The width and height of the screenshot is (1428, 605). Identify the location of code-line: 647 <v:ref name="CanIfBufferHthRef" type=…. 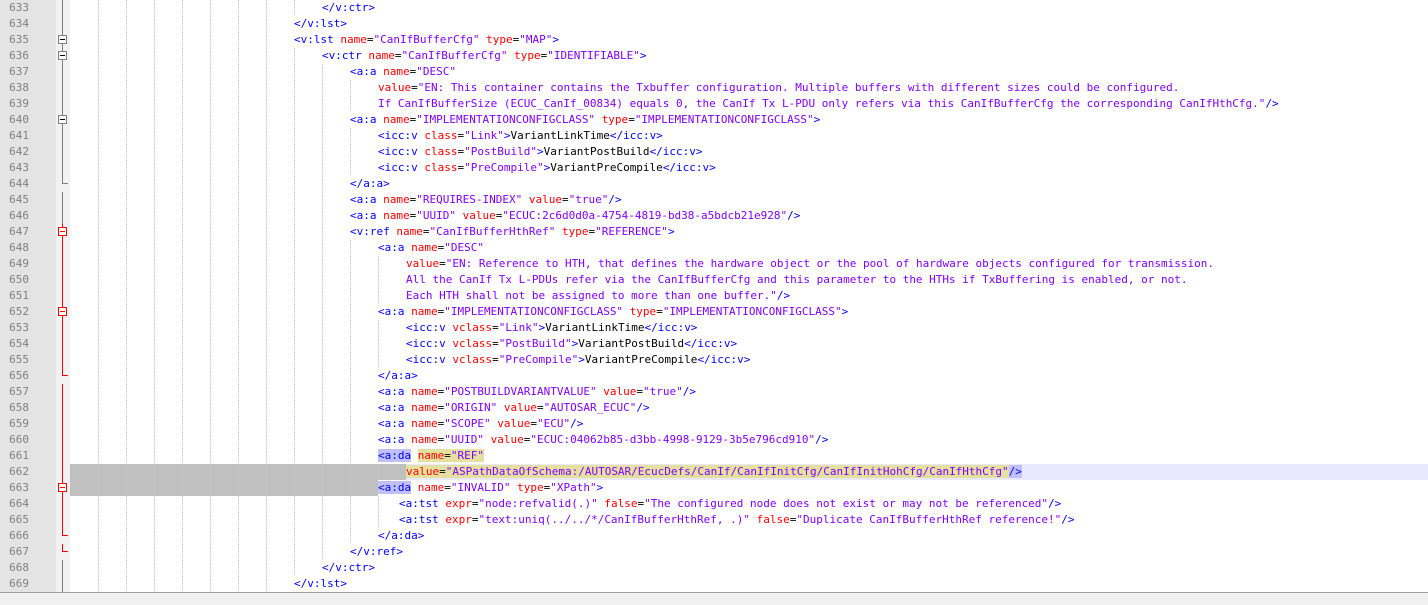
(714, 232).